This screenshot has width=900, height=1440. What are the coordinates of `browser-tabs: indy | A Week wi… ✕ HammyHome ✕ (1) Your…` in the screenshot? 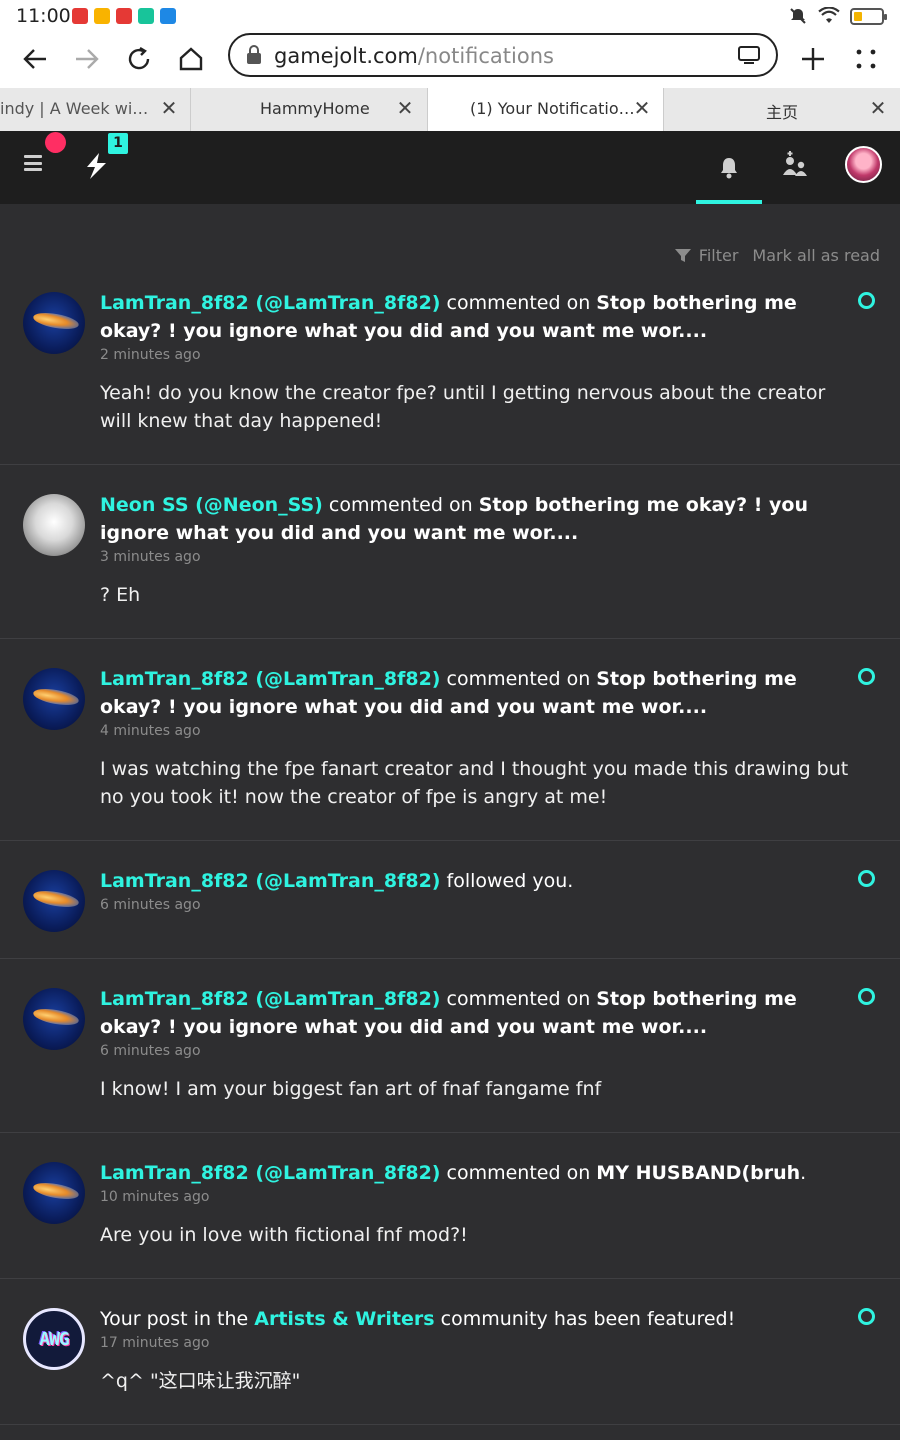 It's located at (450, 109).